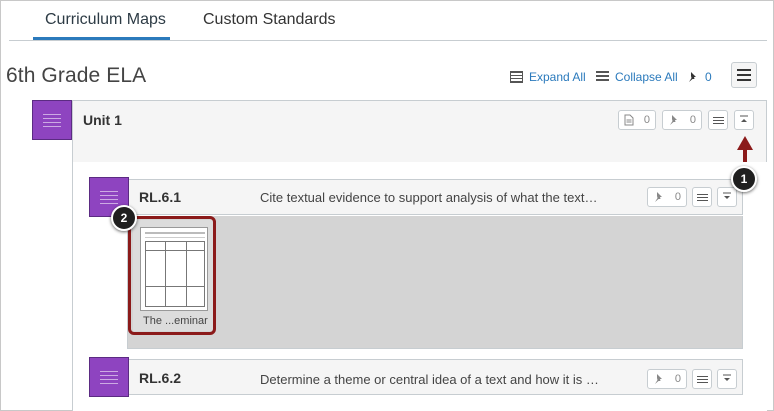 The image size is (774, 411). I want to click on unit-menu-button, so click(718, 120).